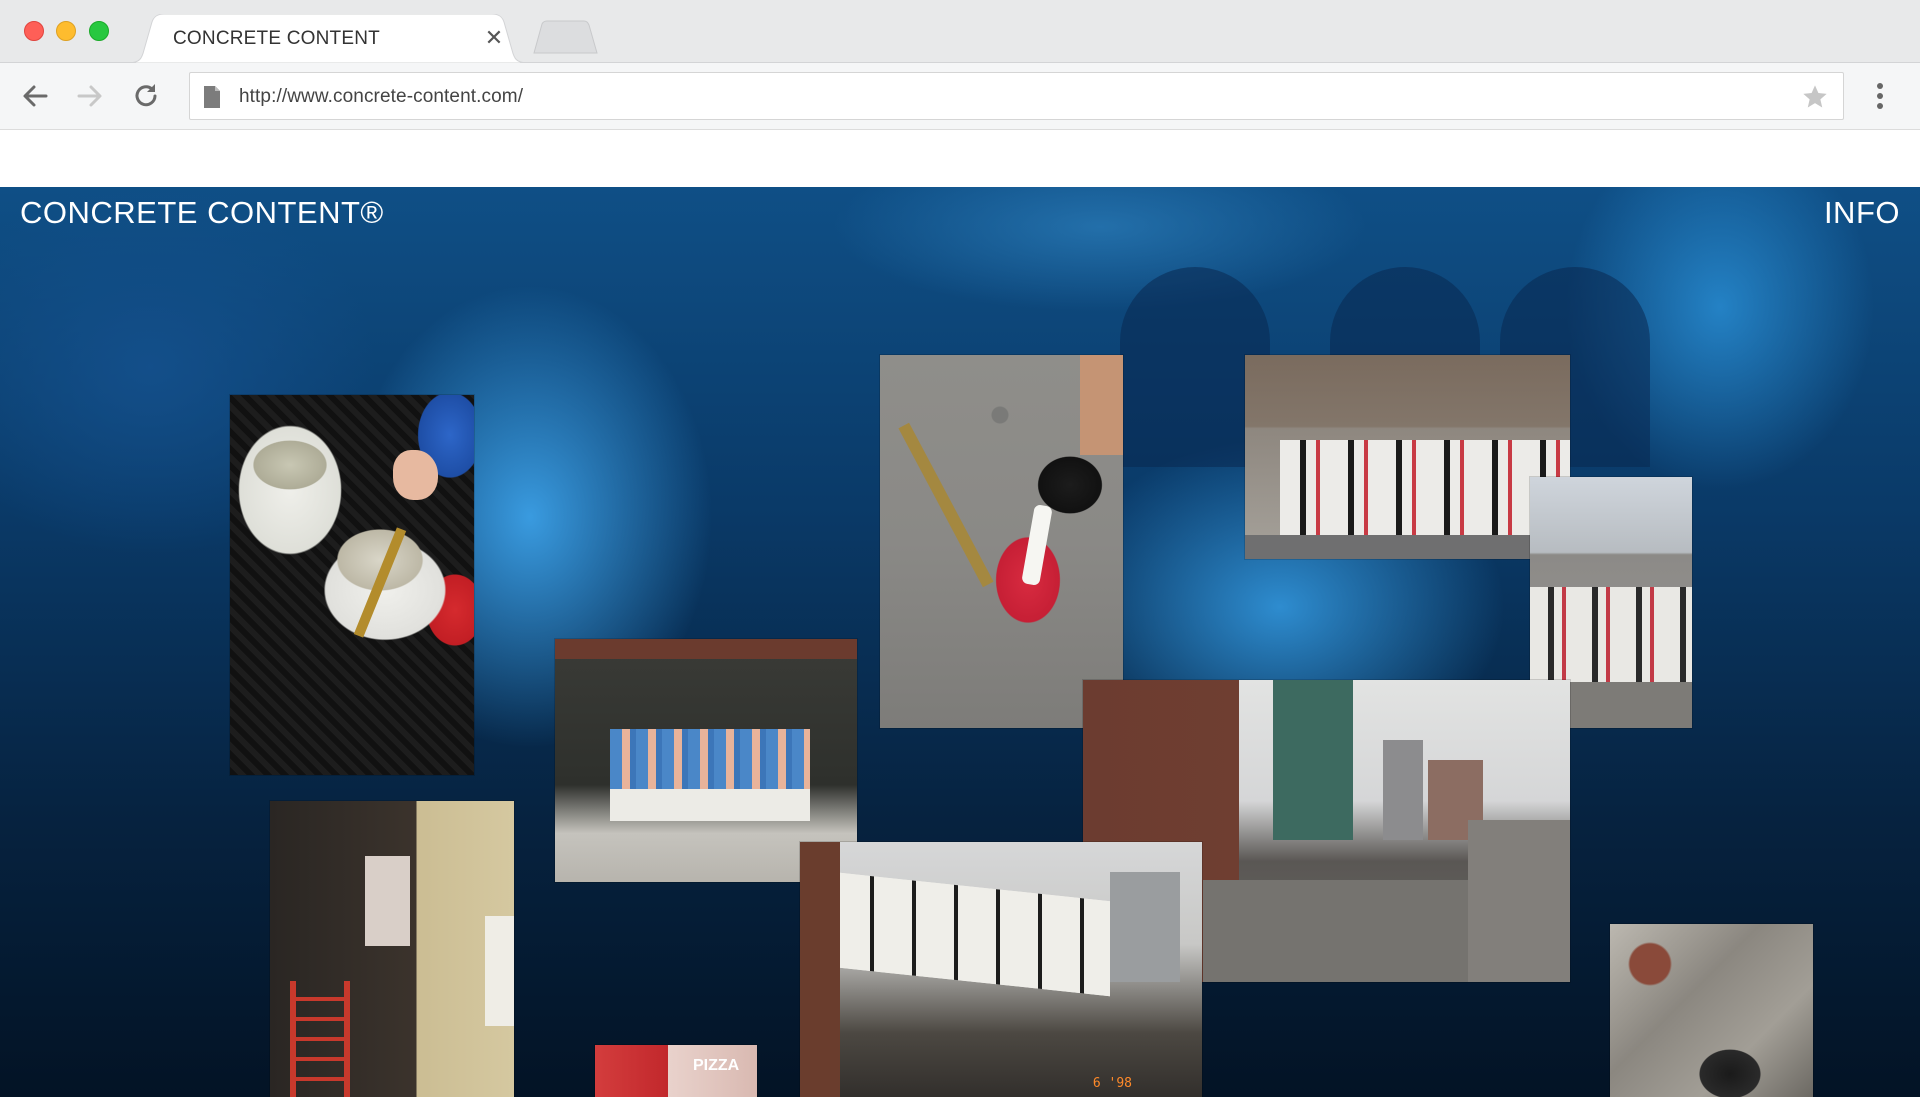 The height and width of the screenshot is (1097, 1920). Describe the element at coordinates (276, 38) in the screenshot. I see `tab-title: CONCRETE CONTENT` at that location.